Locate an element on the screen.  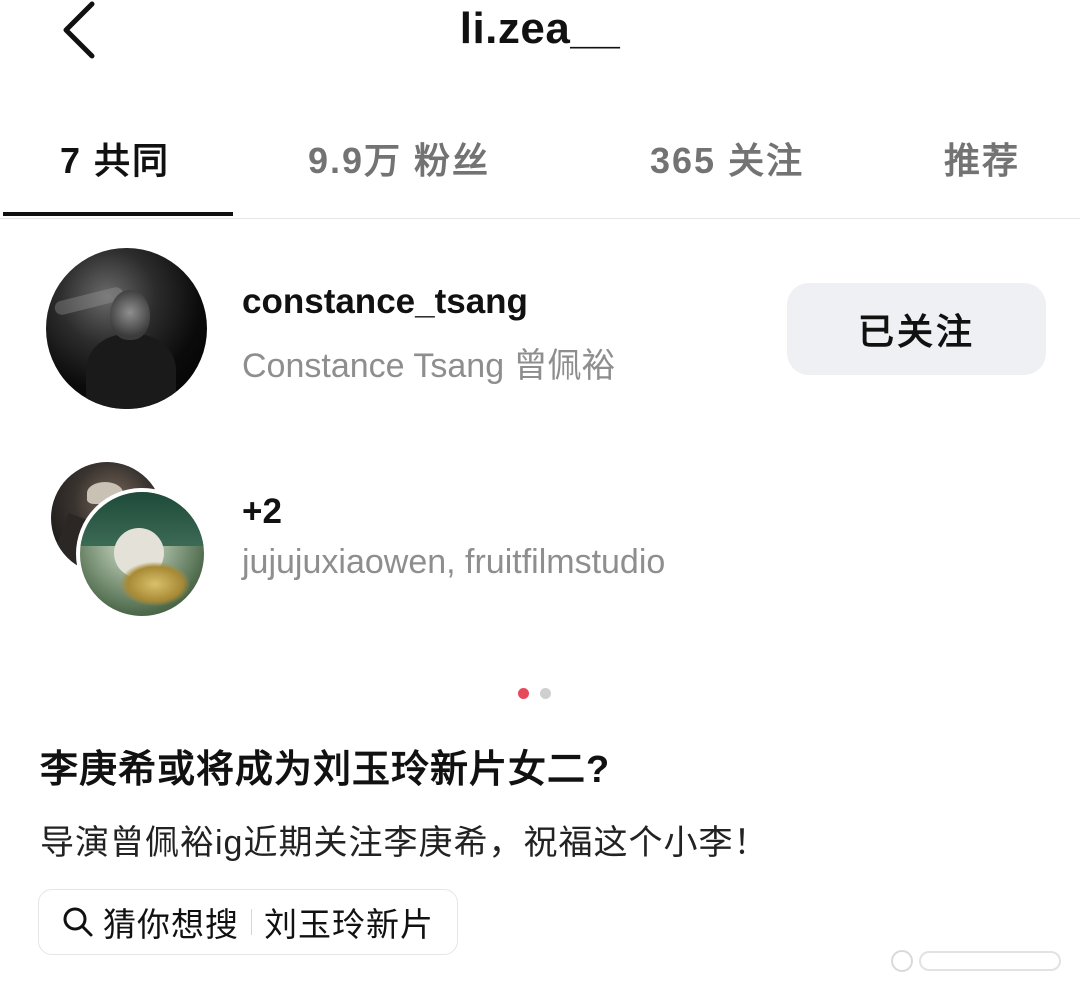
tab-bar: 7 共同 9.9万 粉丝 365 关注 推荐 is located at coordinates (540, 168).